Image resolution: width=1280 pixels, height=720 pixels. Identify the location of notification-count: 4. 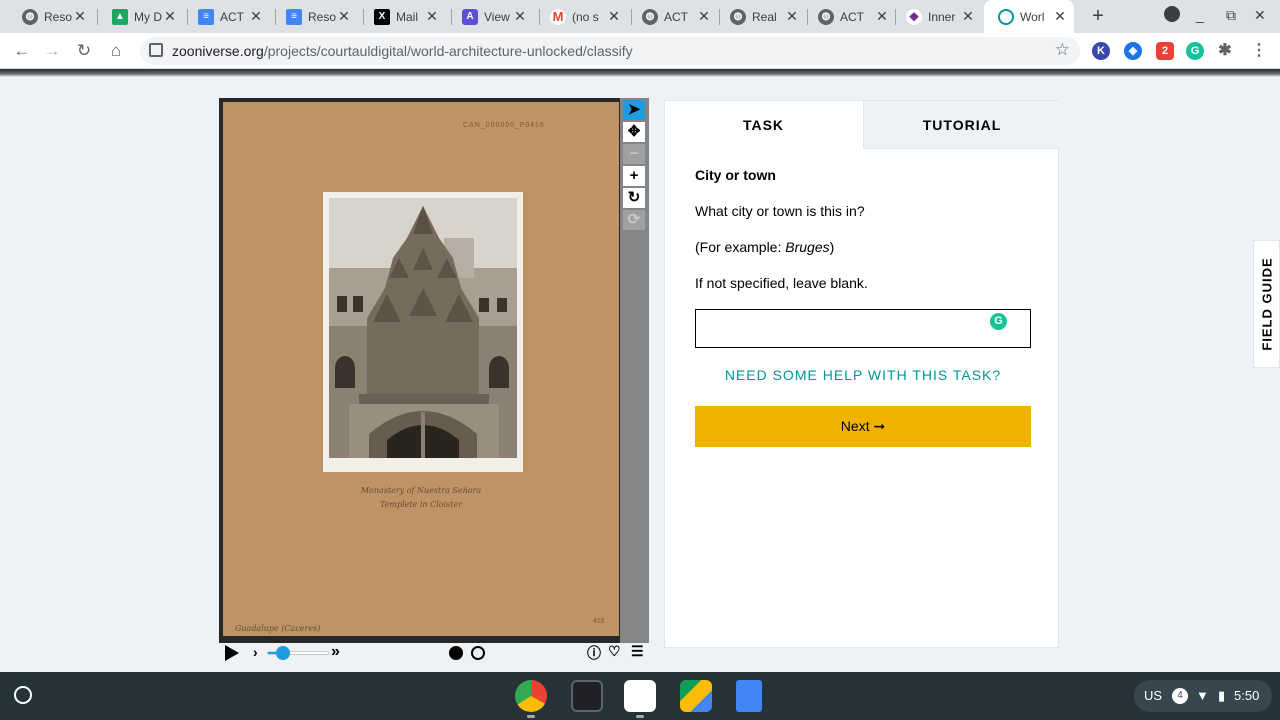
(1180, 696).